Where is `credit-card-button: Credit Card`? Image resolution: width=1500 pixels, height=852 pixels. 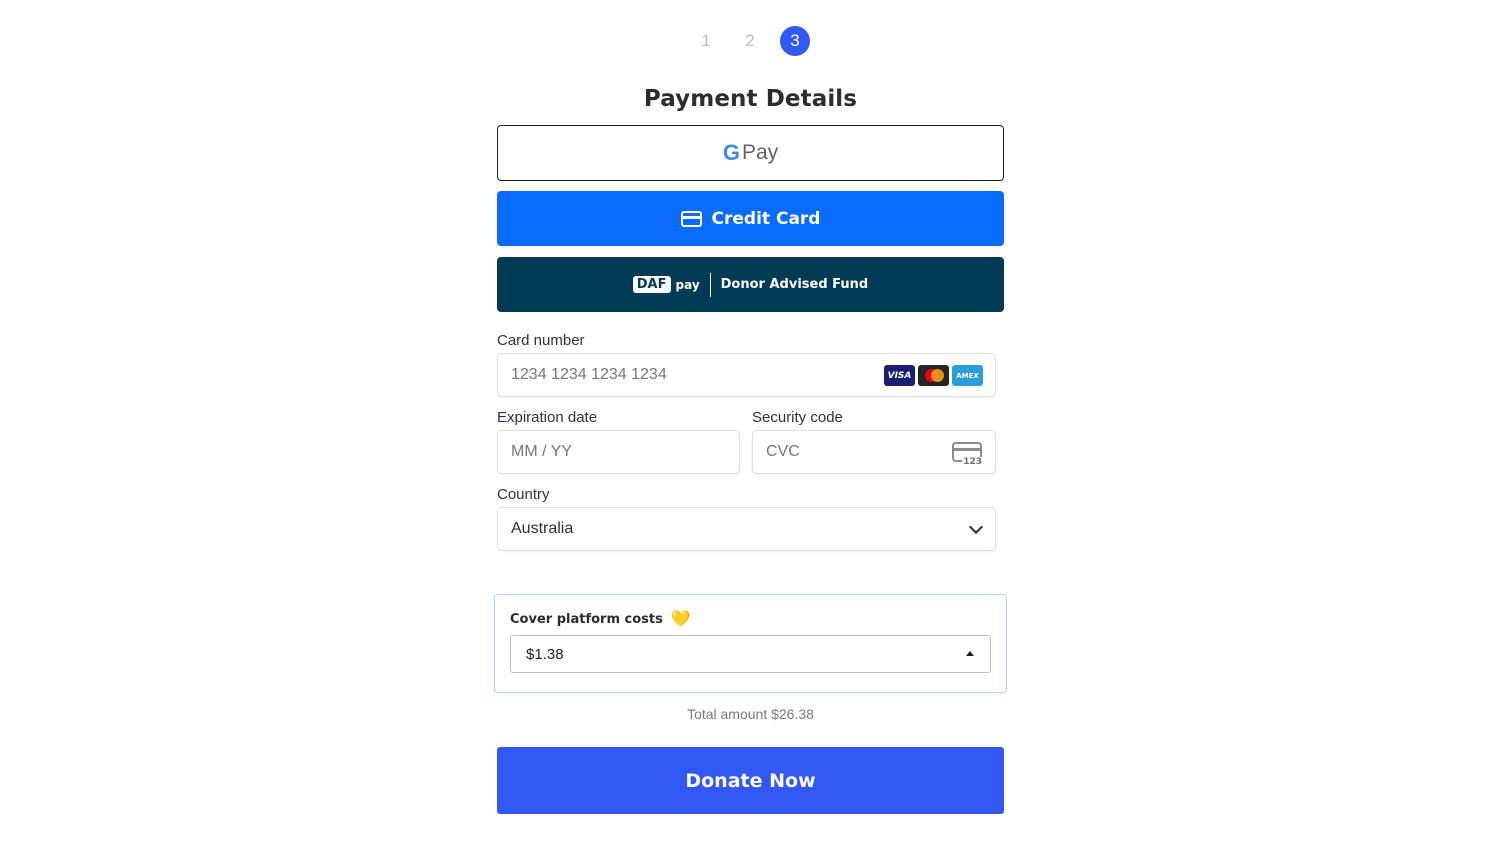 credit-card-button: Credit Card is located at coordinates (750, 218).